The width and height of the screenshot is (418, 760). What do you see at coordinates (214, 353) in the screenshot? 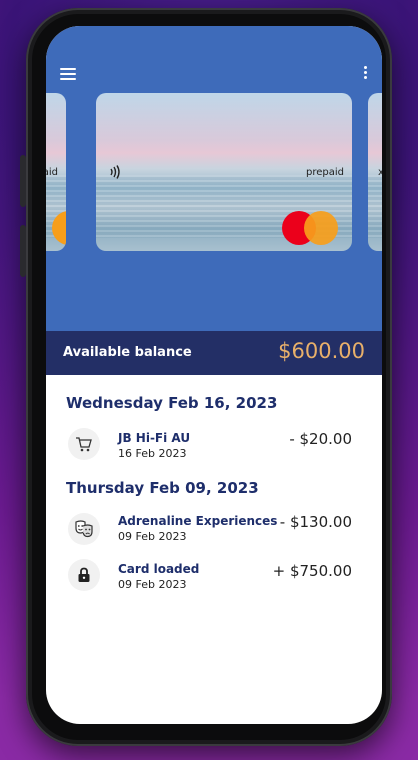
I see `balance-bar: Available balance $600.00` at bounding box center [214, 353].